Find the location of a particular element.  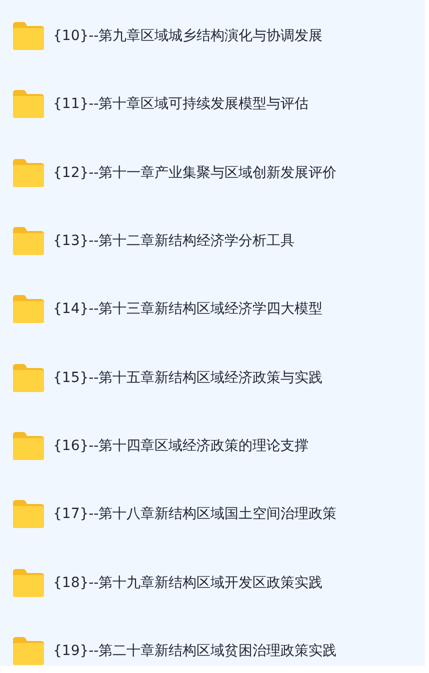

folder-name: {13}--第十二章新结构经济学分析工具 is located at coordinates (174, 241).